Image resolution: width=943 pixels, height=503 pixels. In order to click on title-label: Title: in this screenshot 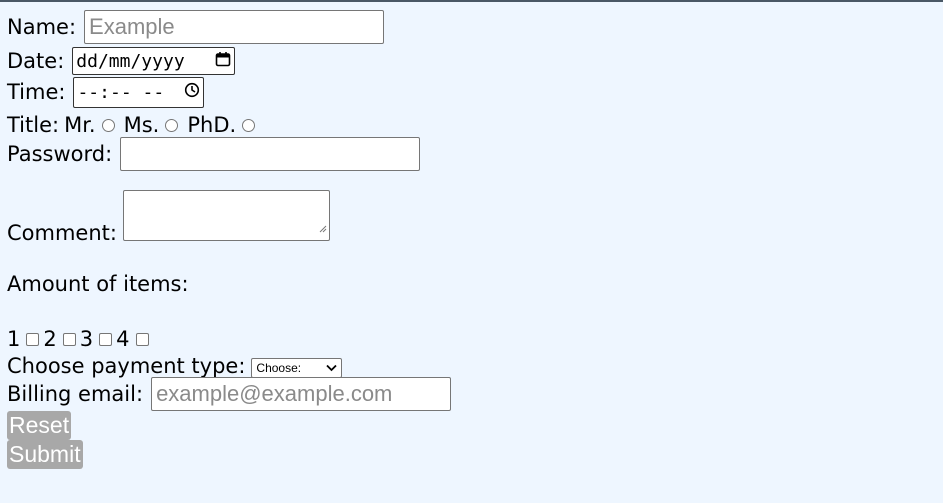, I will do `click(33, 124)`.